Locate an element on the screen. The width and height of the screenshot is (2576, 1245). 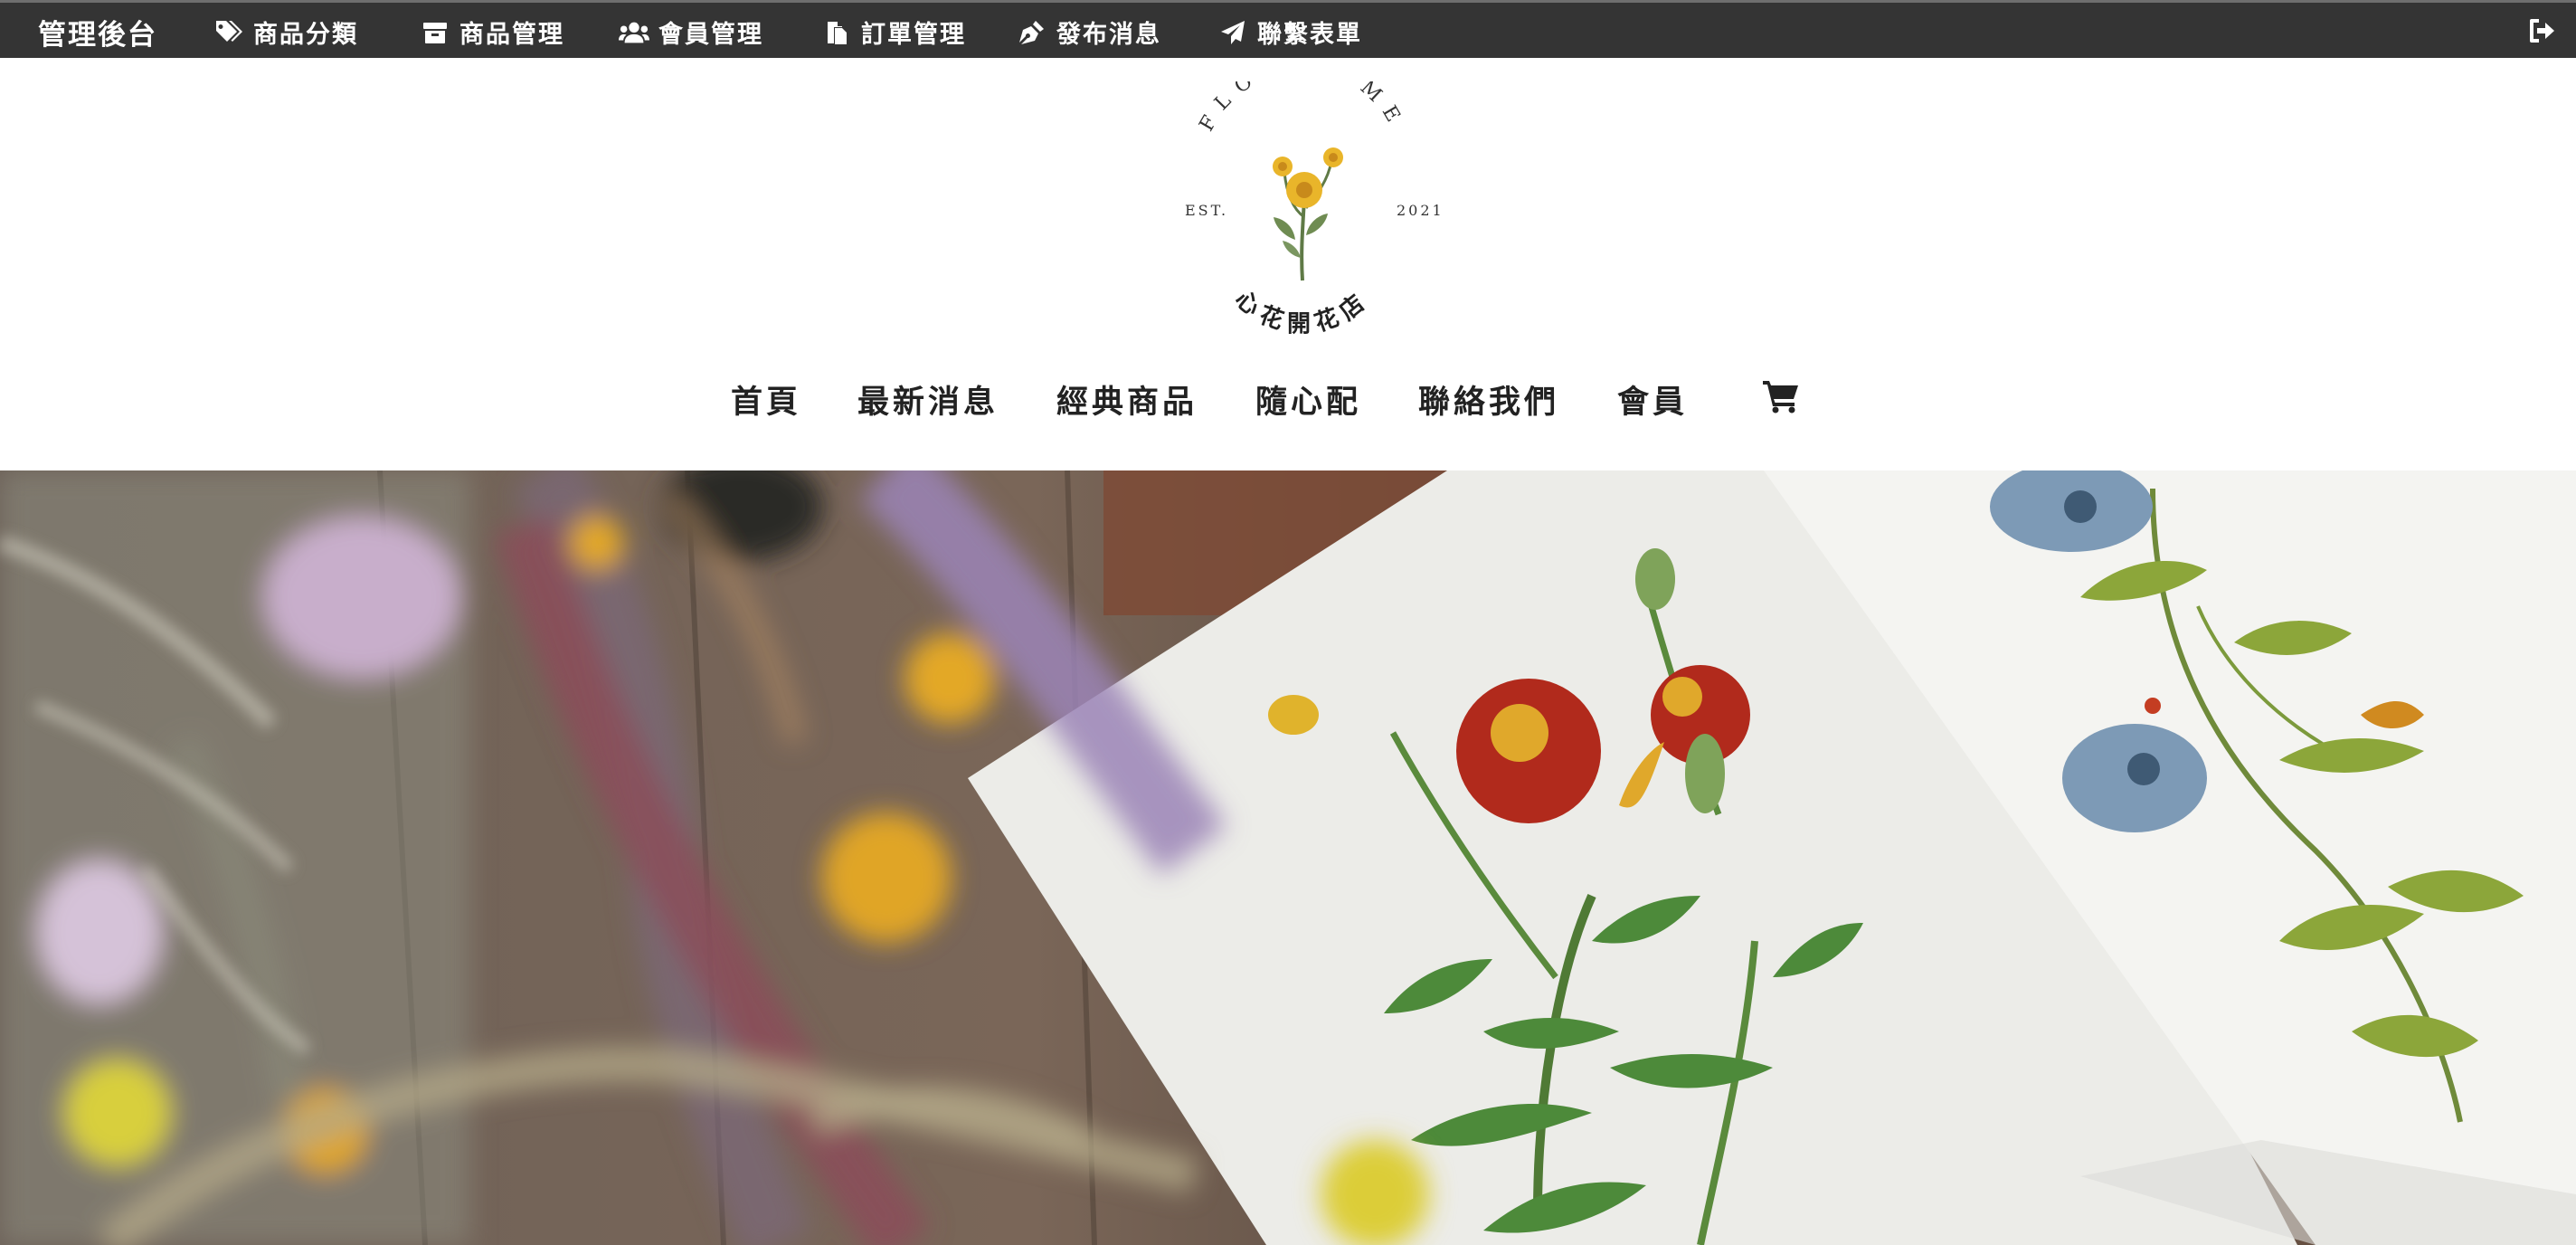
logo-year: 2021 is located at coordinates (1421, 210).